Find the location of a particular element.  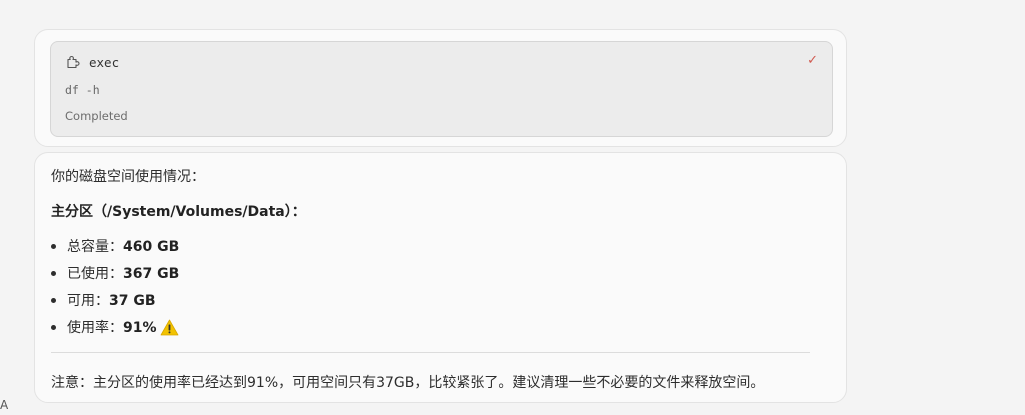

stat-value: 91% is located at coordinates (140, 327).